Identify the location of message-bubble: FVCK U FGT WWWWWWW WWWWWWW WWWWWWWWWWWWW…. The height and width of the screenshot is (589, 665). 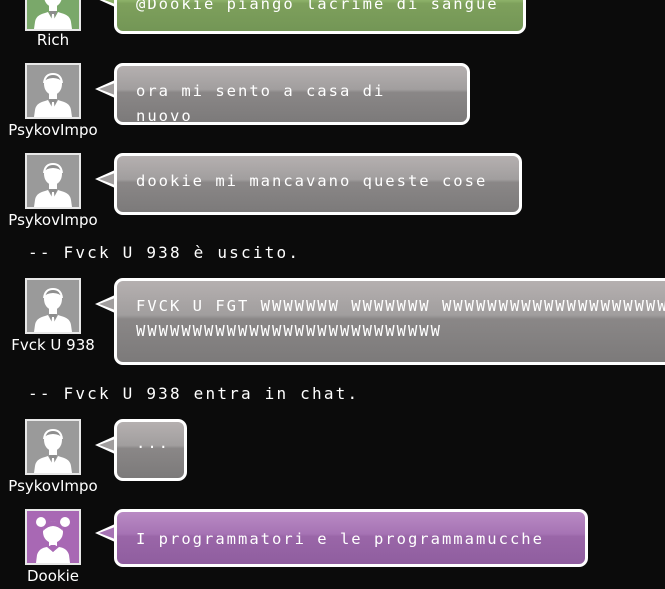
(389, 321).